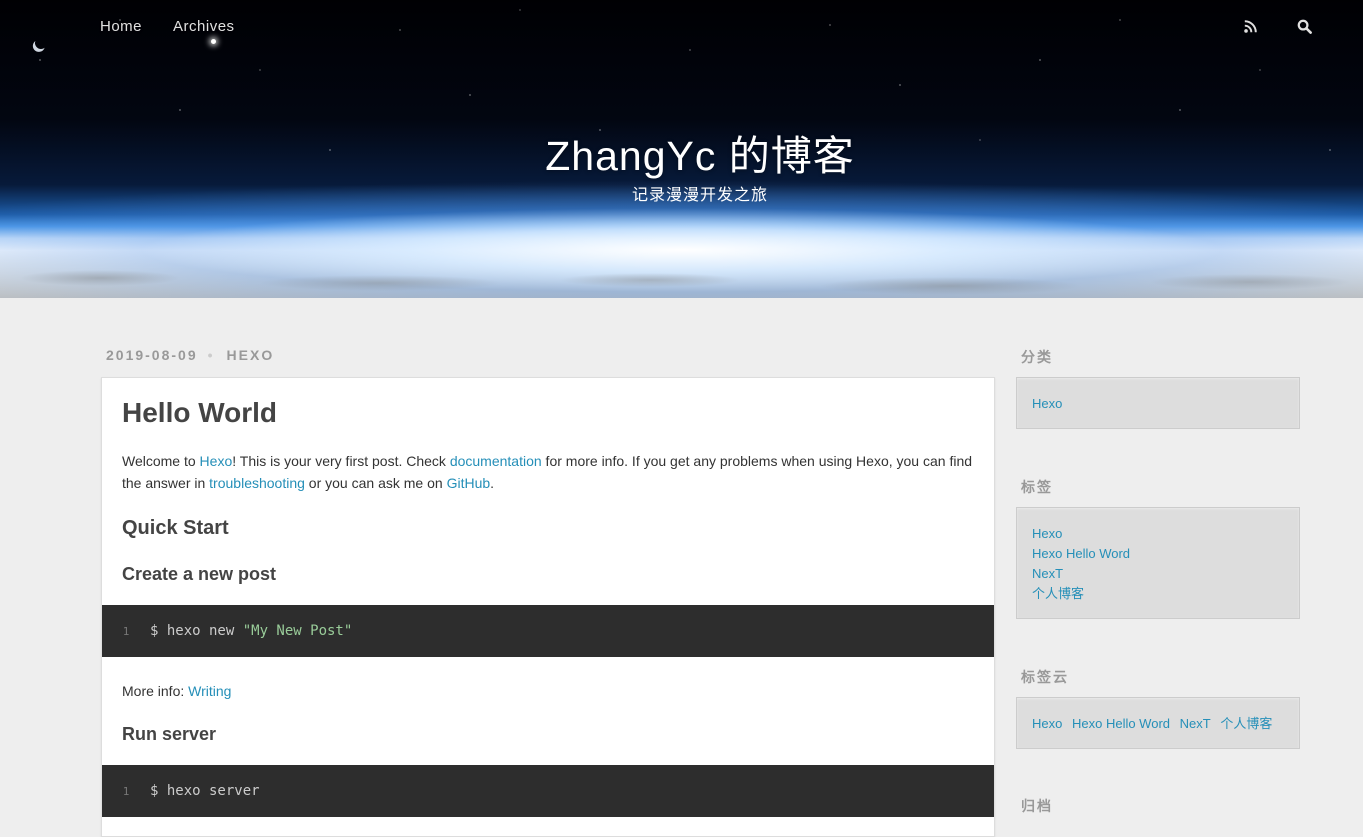  What do you see at coordinates (1121, 723) in the screenshot?
I see `tagcloud-link: Hexo Hello Word` at bounding box center [1121, 723].